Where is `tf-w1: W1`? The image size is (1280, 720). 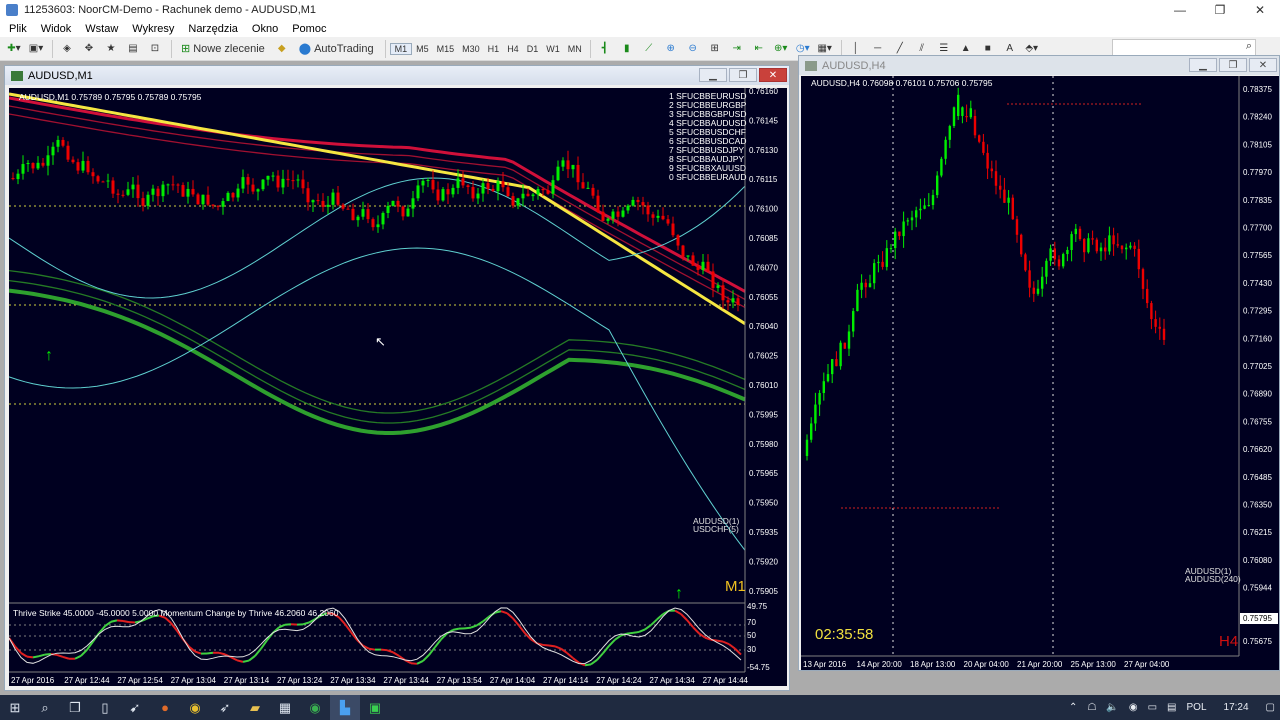
tf-w1: W1 is located at coordinates (553, 49).